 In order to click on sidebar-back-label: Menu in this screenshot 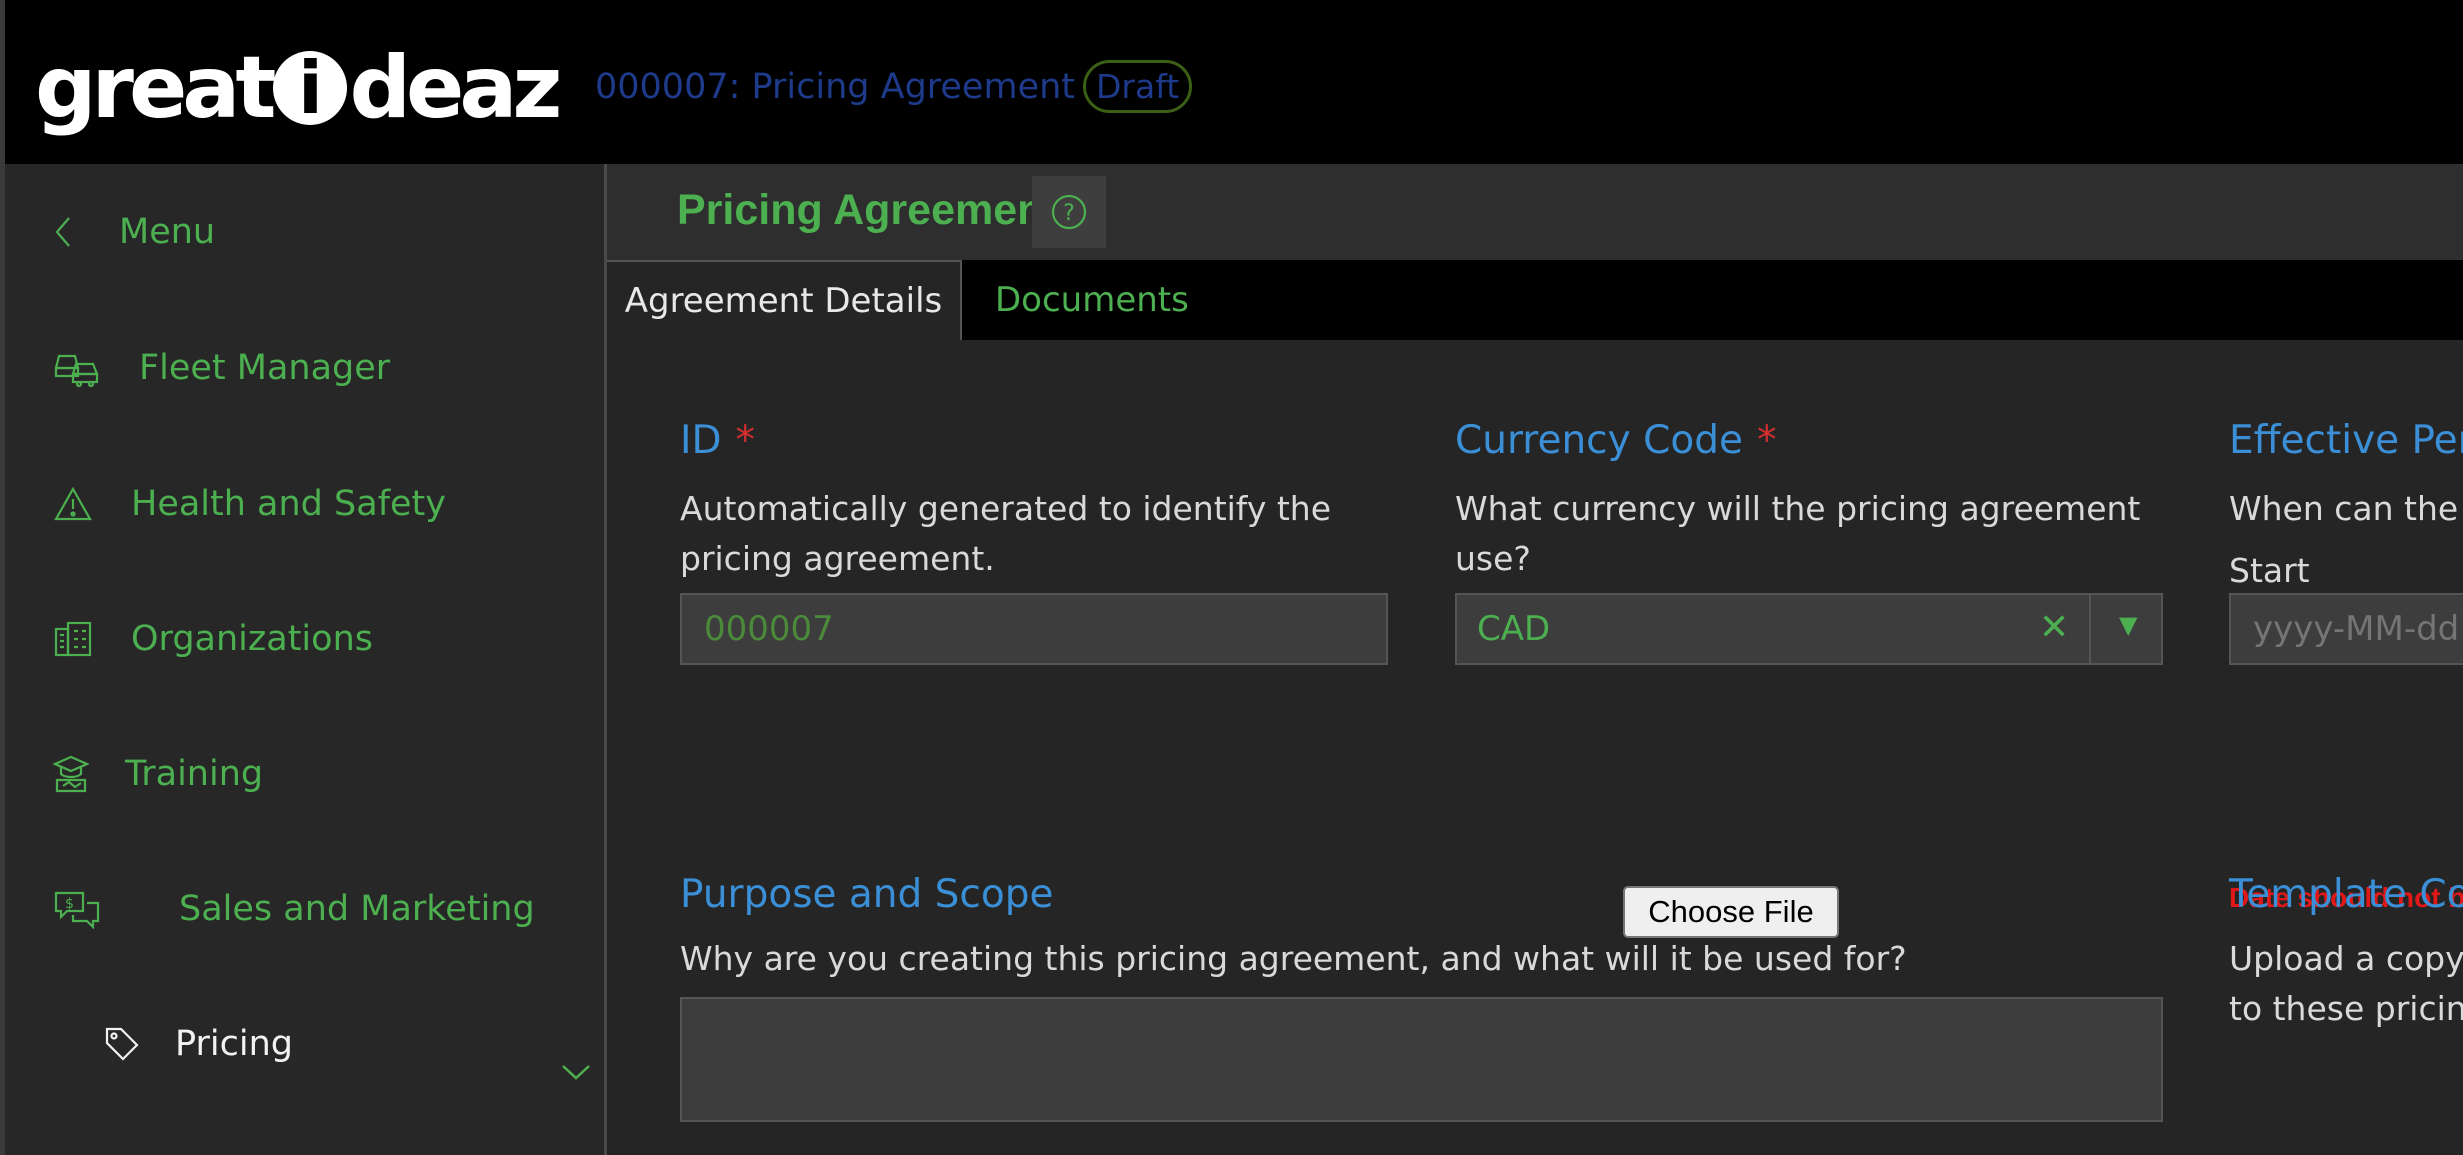, I will do `click(167, 232)`.